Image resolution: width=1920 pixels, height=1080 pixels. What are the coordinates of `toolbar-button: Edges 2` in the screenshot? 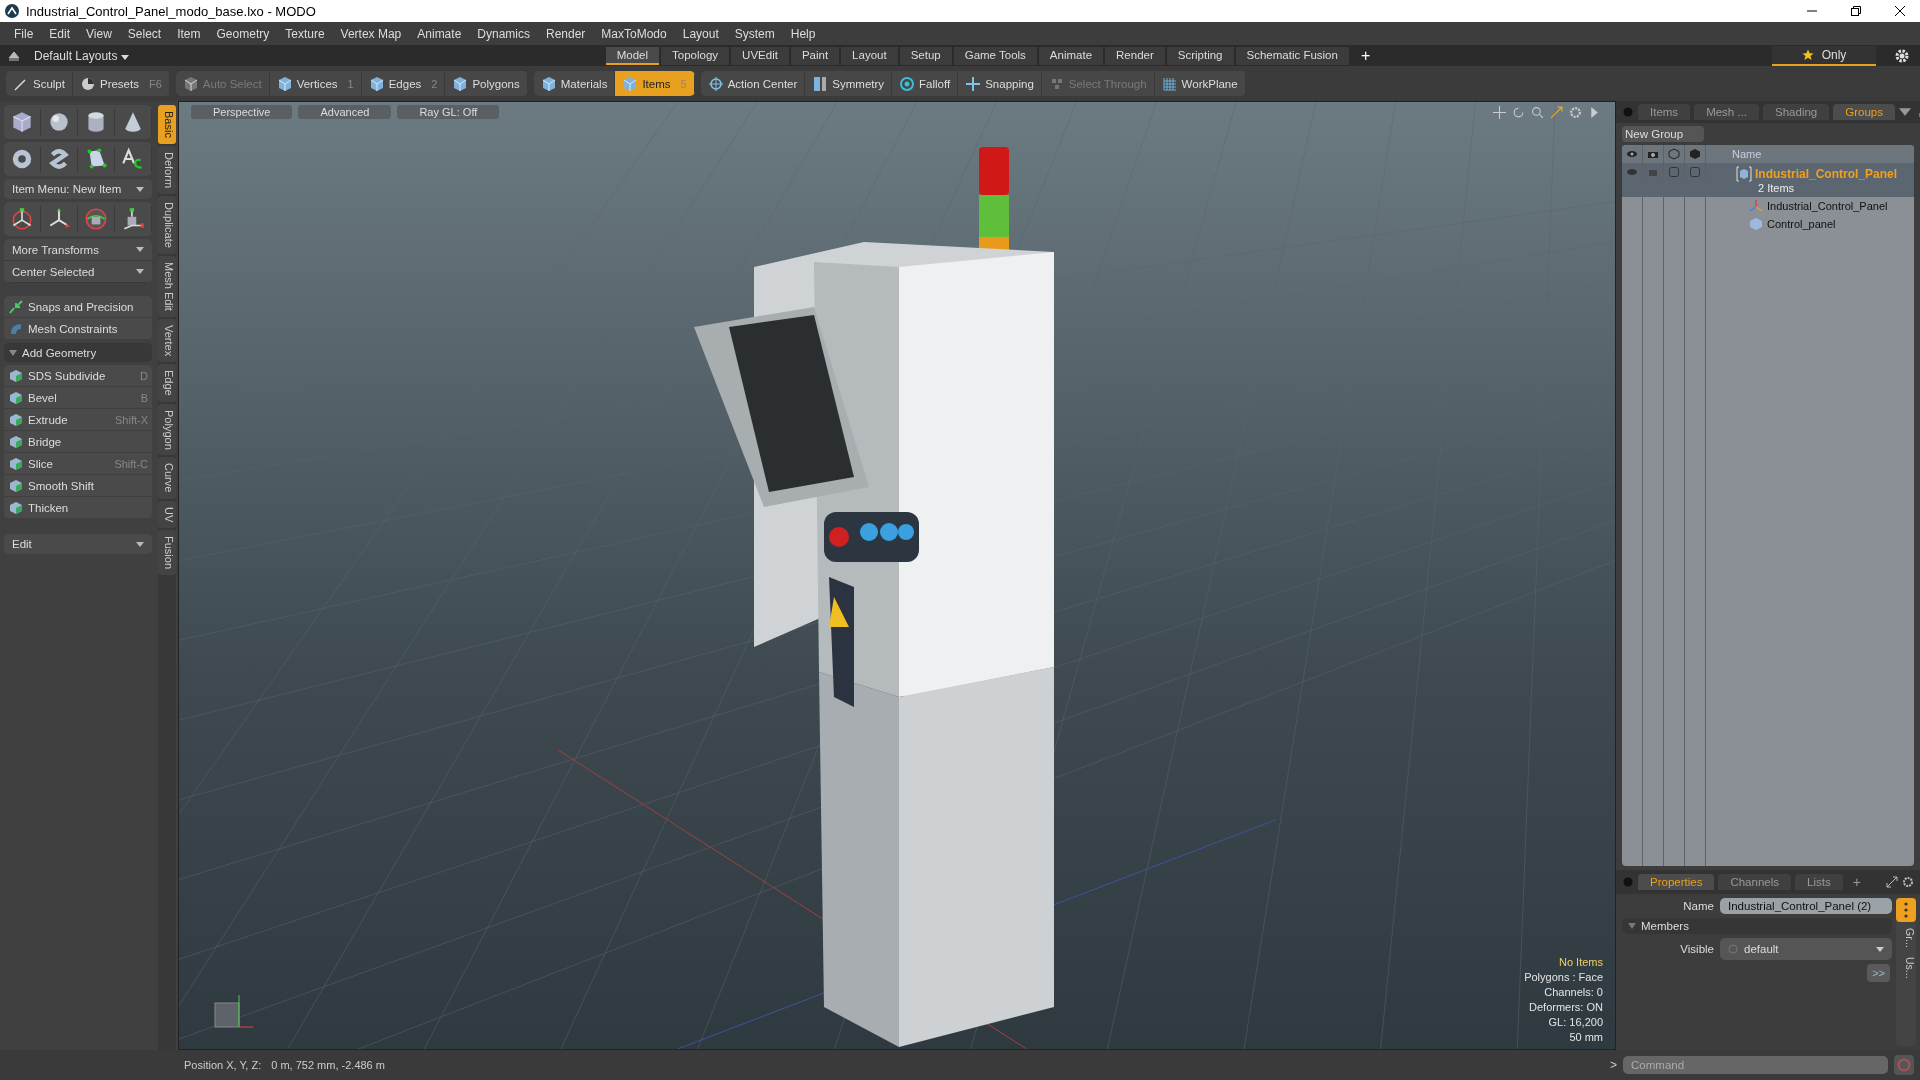 It's located at (403, 83).